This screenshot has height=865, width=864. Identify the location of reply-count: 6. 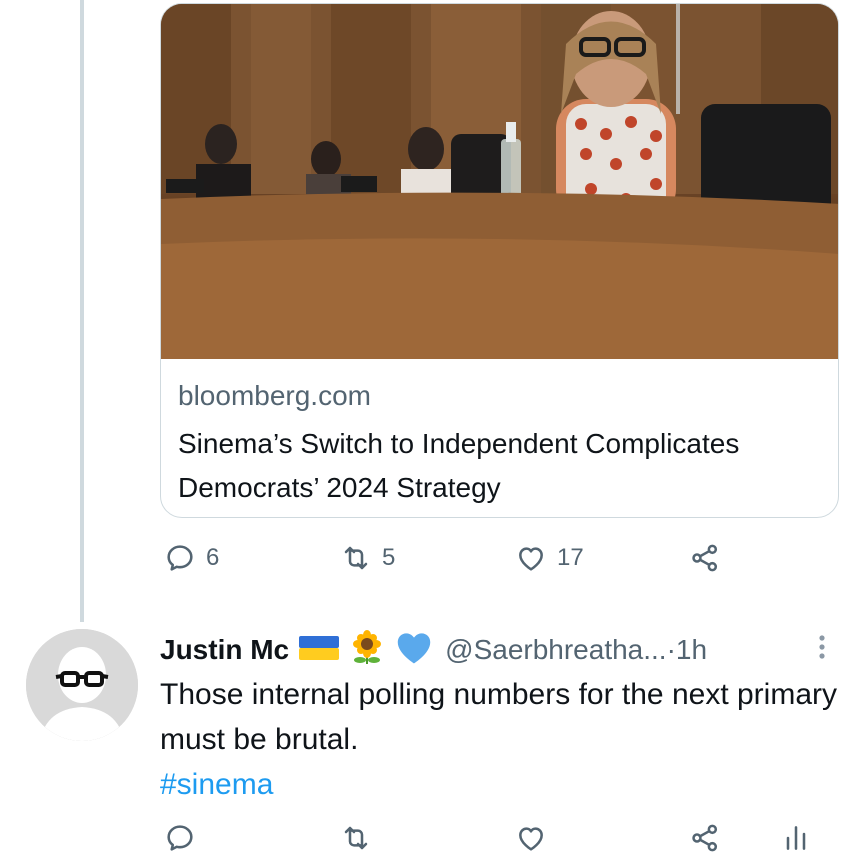
(213, 557).